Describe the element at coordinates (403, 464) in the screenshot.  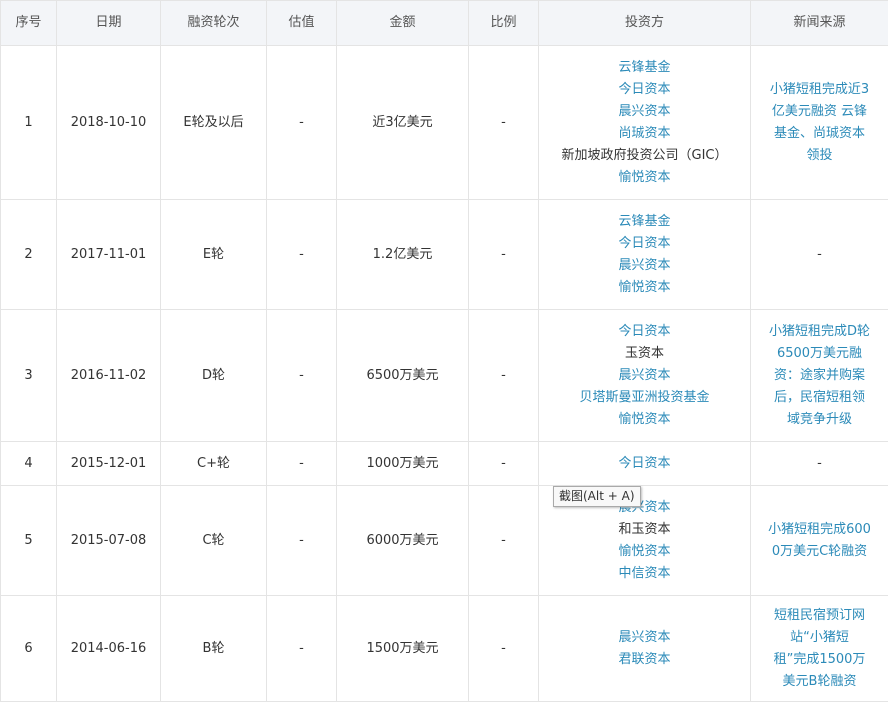
I see `amount-cell: 1000万美元` at that location.